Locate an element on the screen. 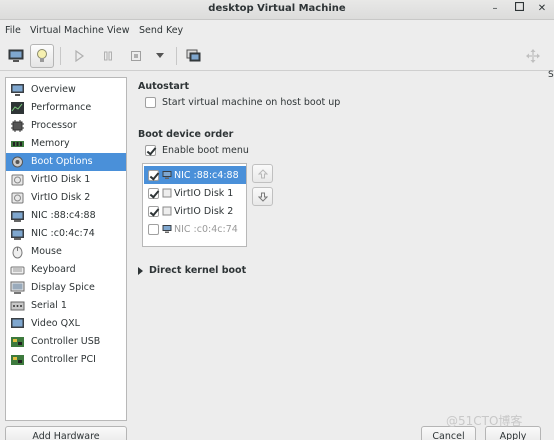 Image resolution: width=554 pixels, height=440 pixels. gear-icon is located at coordinates (17, 162).